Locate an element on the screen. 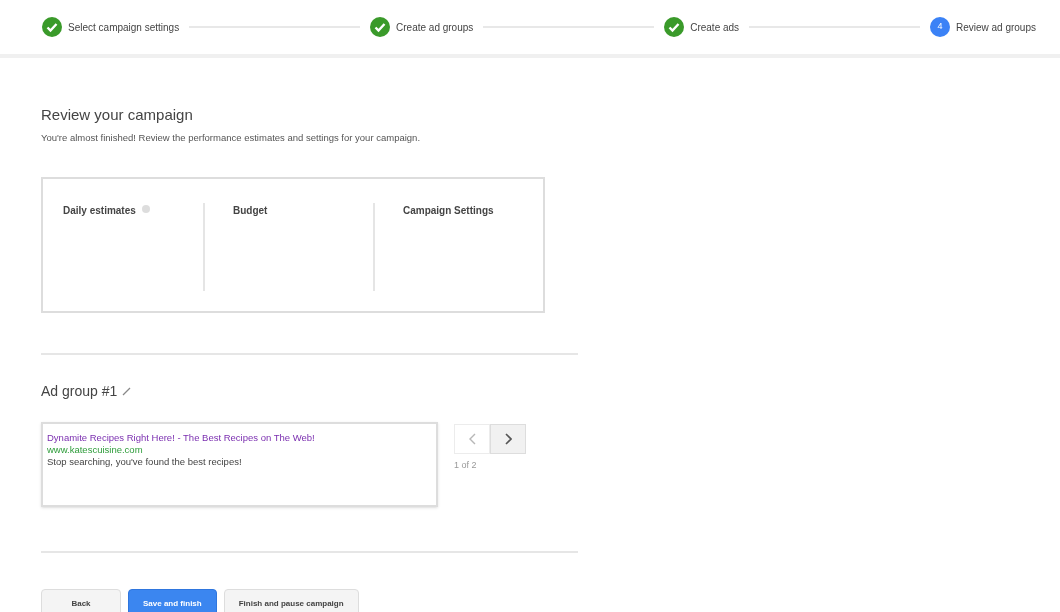 The height and width of the screenshot is (612, 1060). ad-description: Stop searching, you've found the best recipes! is located at coordinates (145, 461).